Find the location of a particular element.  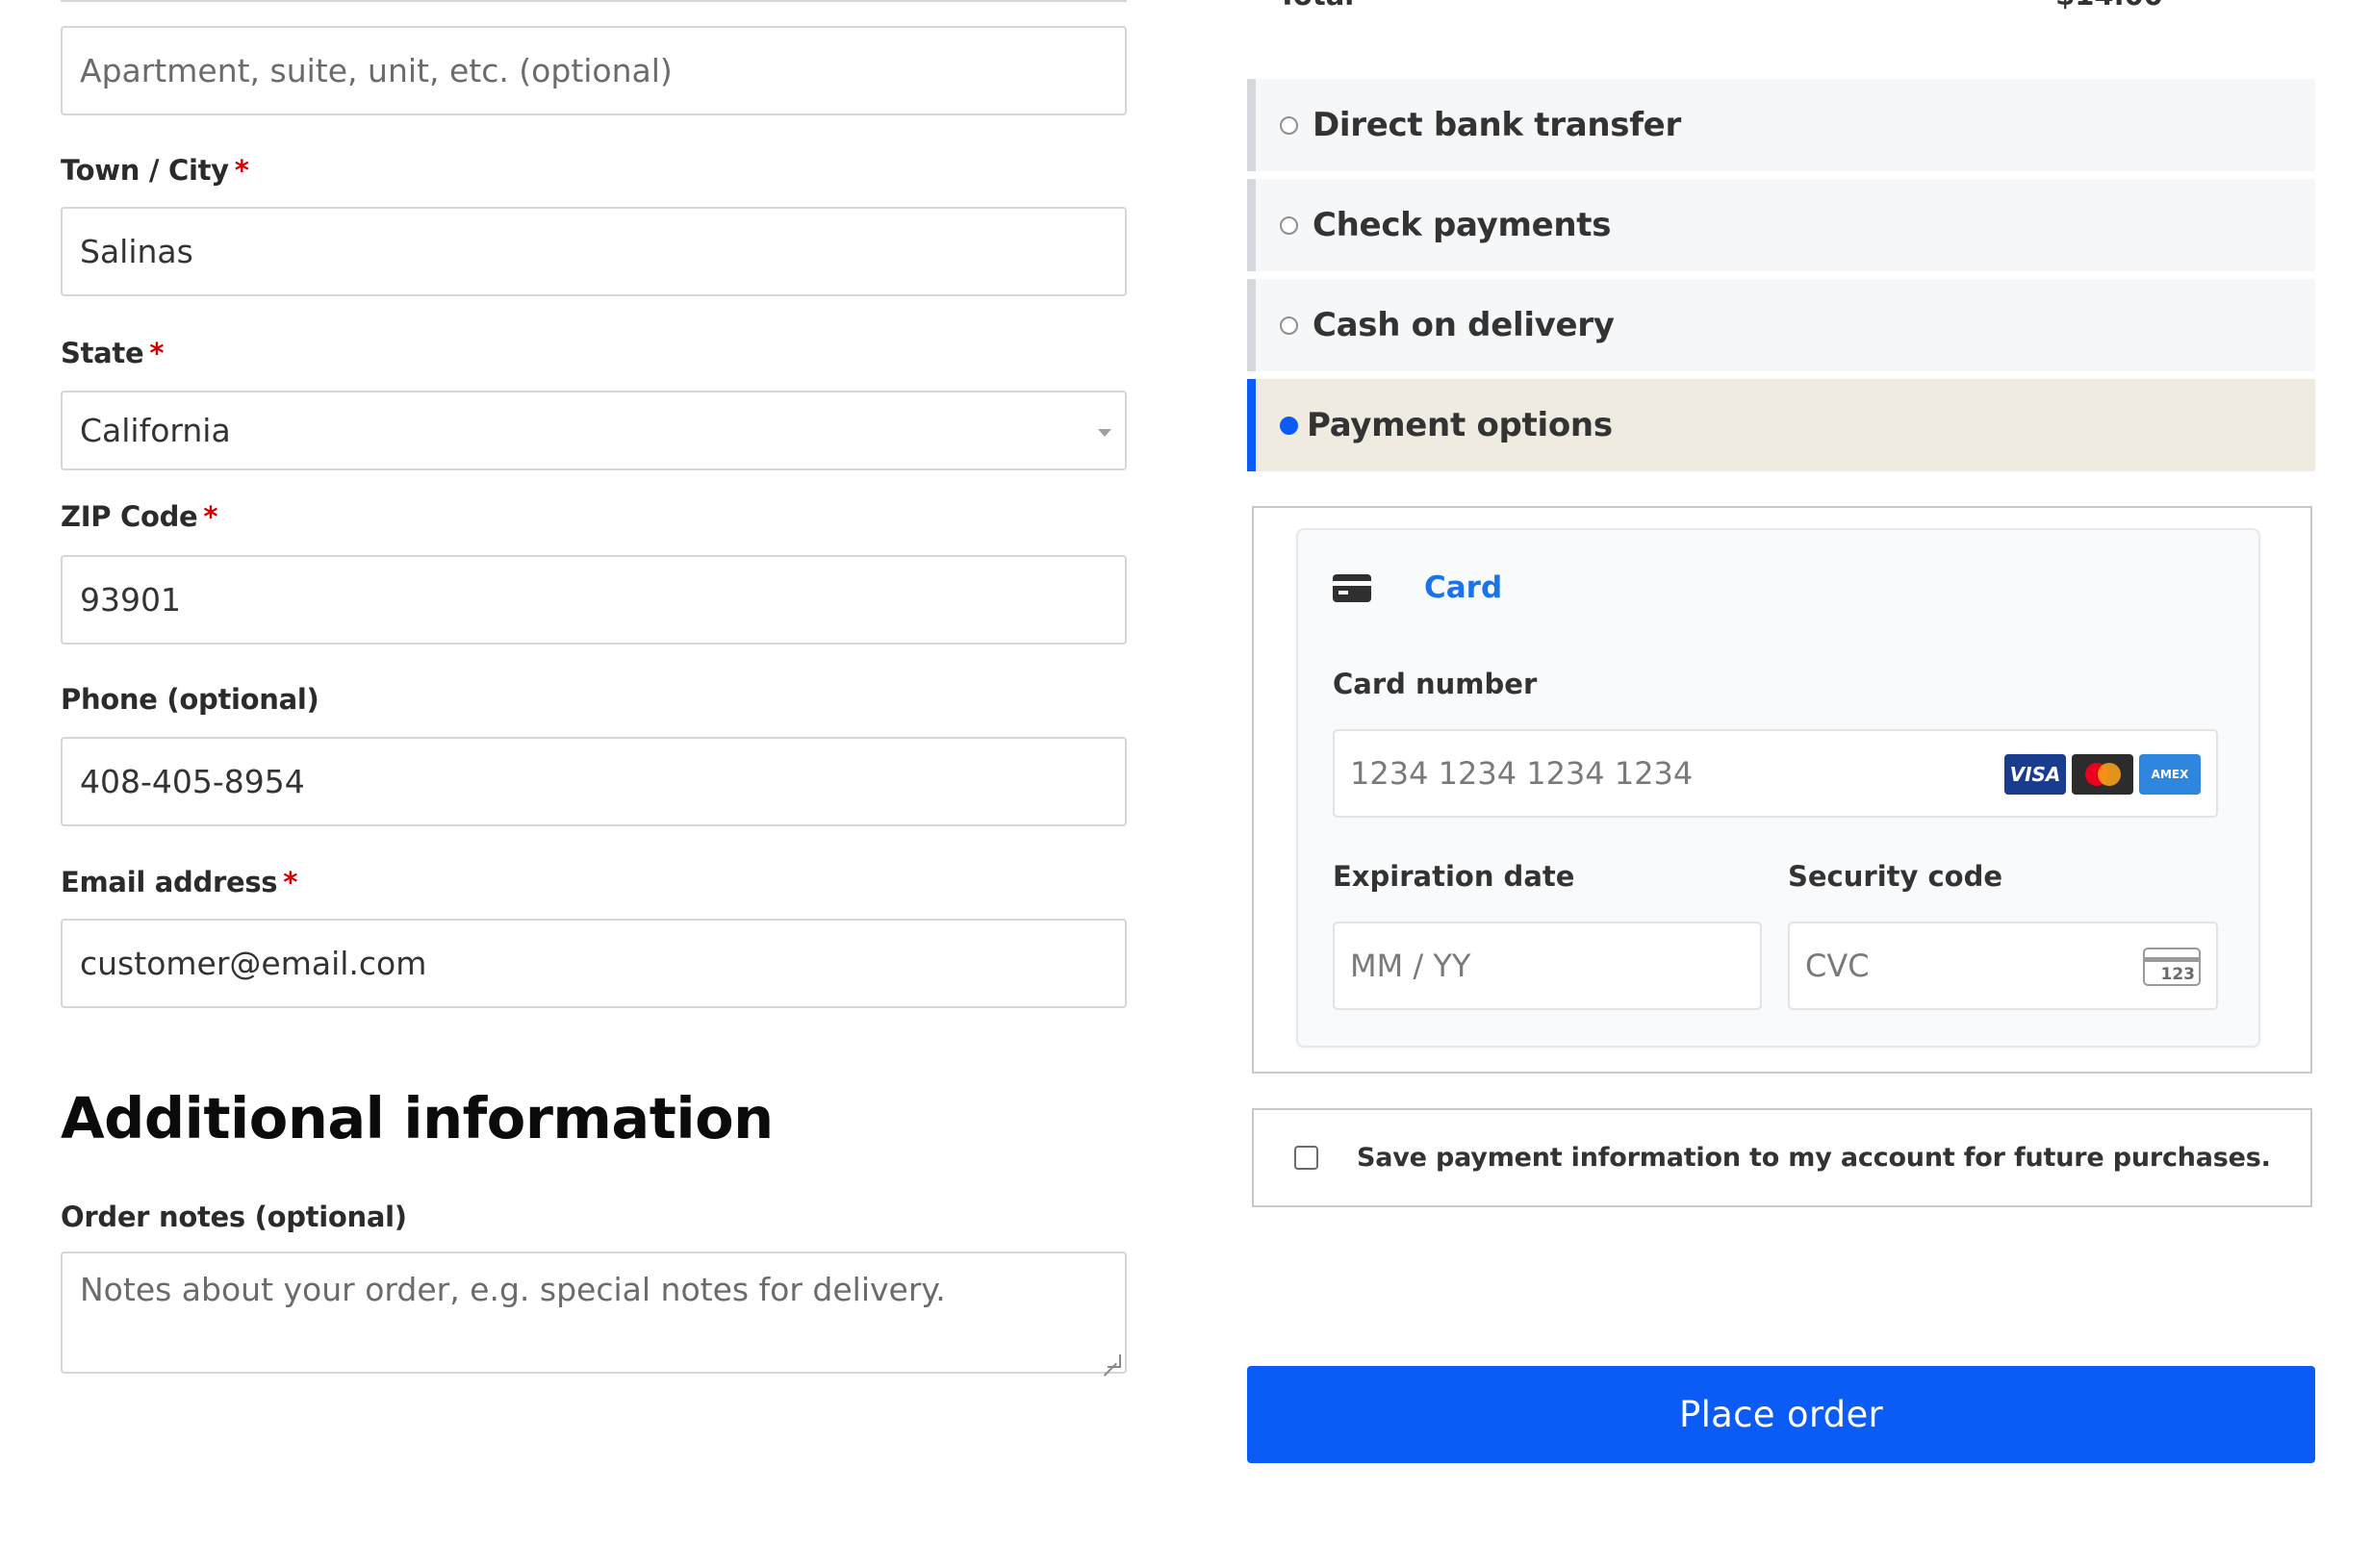

expiry-placeholder: MM / YY is located at coordinates (1410, 966).